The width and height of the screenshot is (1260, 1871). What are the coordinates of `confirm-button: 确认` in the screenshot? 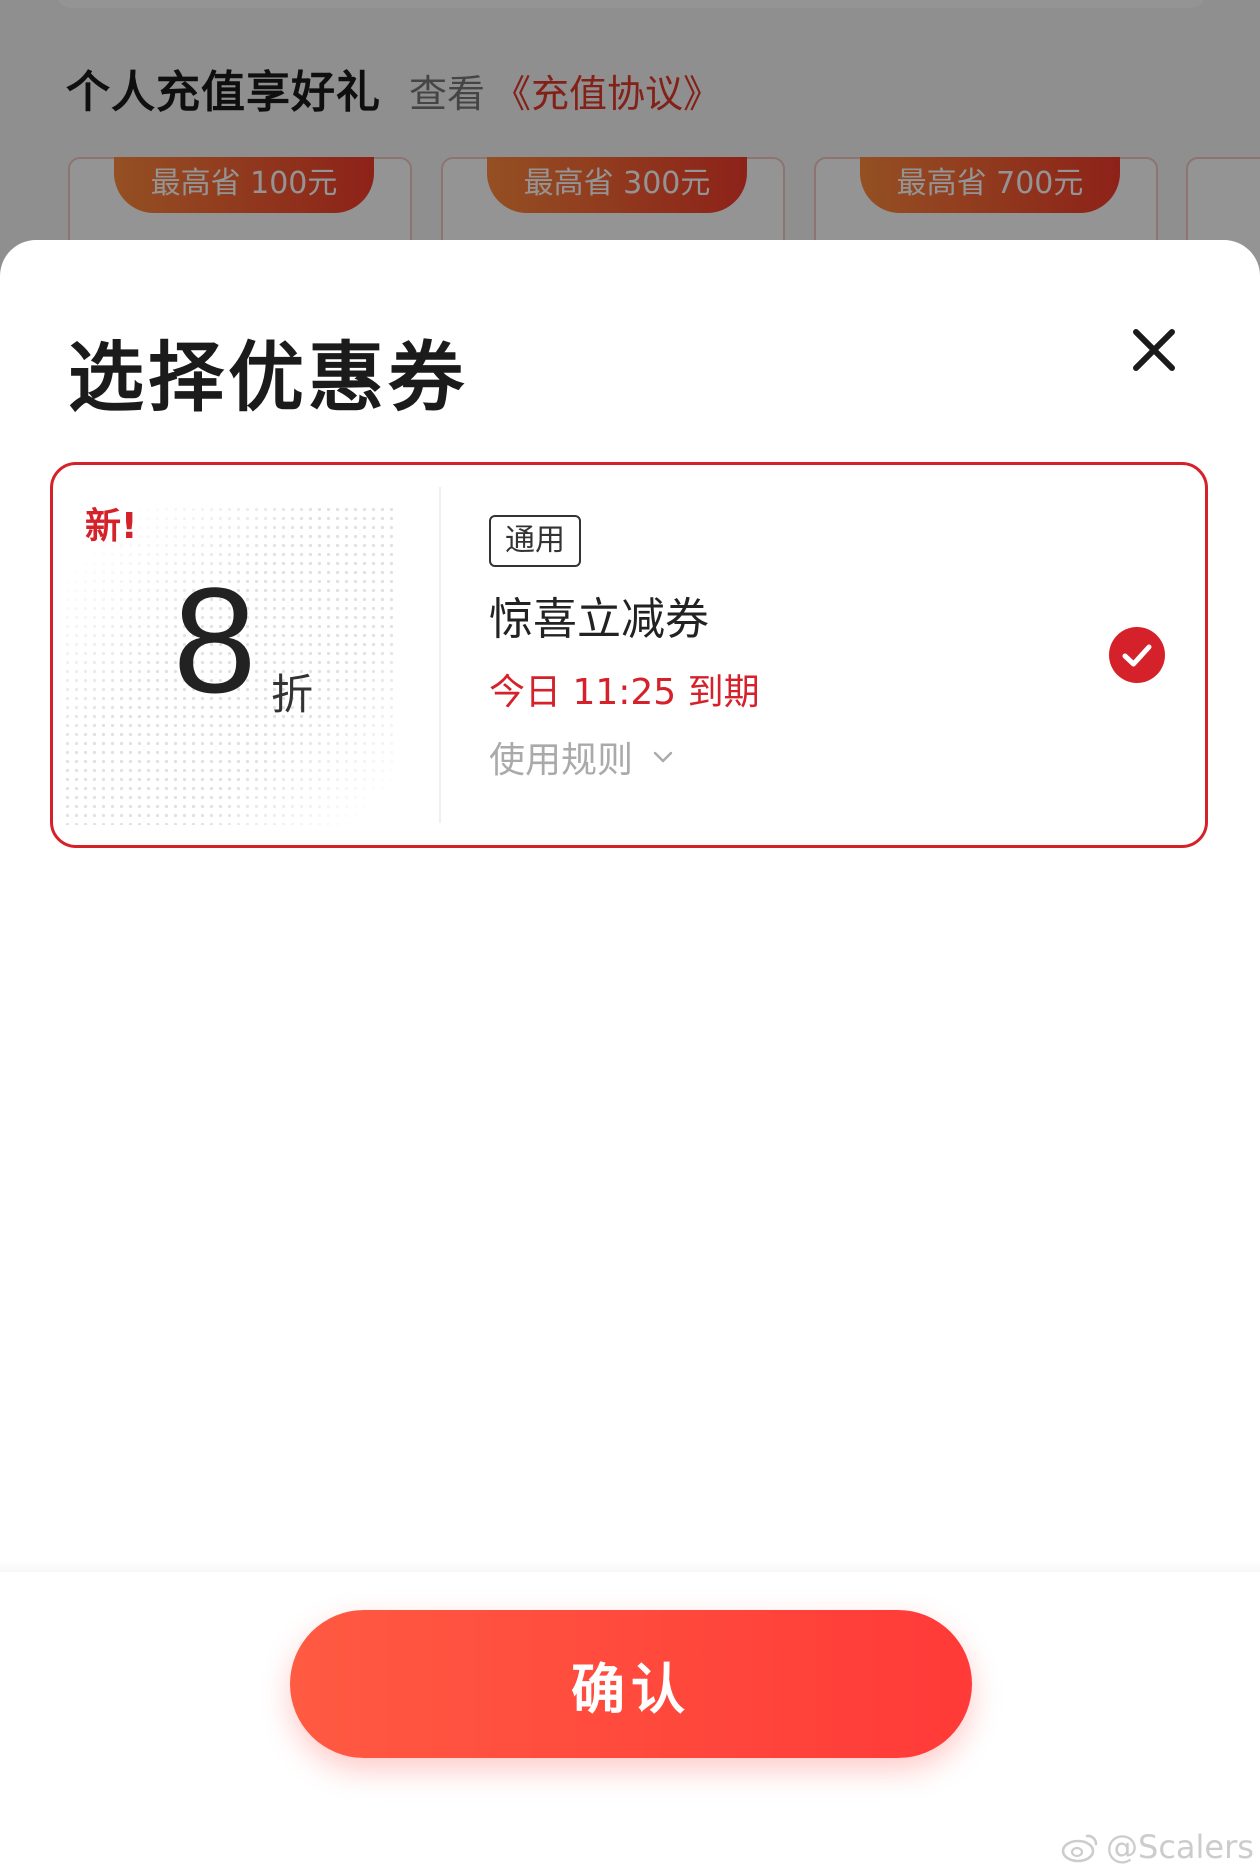 It's located at (631, 1684).